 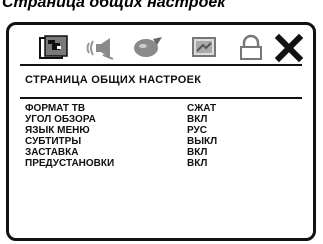 What do you see at coordinates (251, 48) in the screenshot?
I see `password-lock-icon` at bounding box center [251, 48].